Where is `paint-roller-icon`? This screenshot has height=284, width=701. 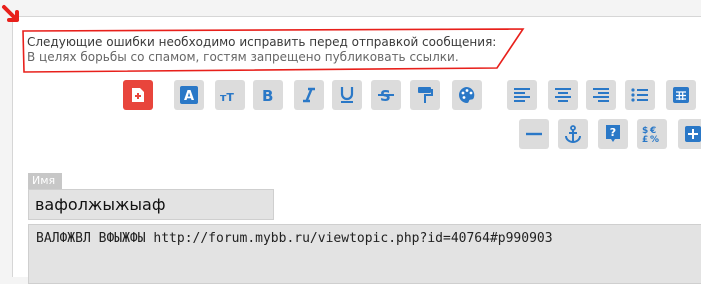 paint-roller-icon is located at coordinates (425, 95).